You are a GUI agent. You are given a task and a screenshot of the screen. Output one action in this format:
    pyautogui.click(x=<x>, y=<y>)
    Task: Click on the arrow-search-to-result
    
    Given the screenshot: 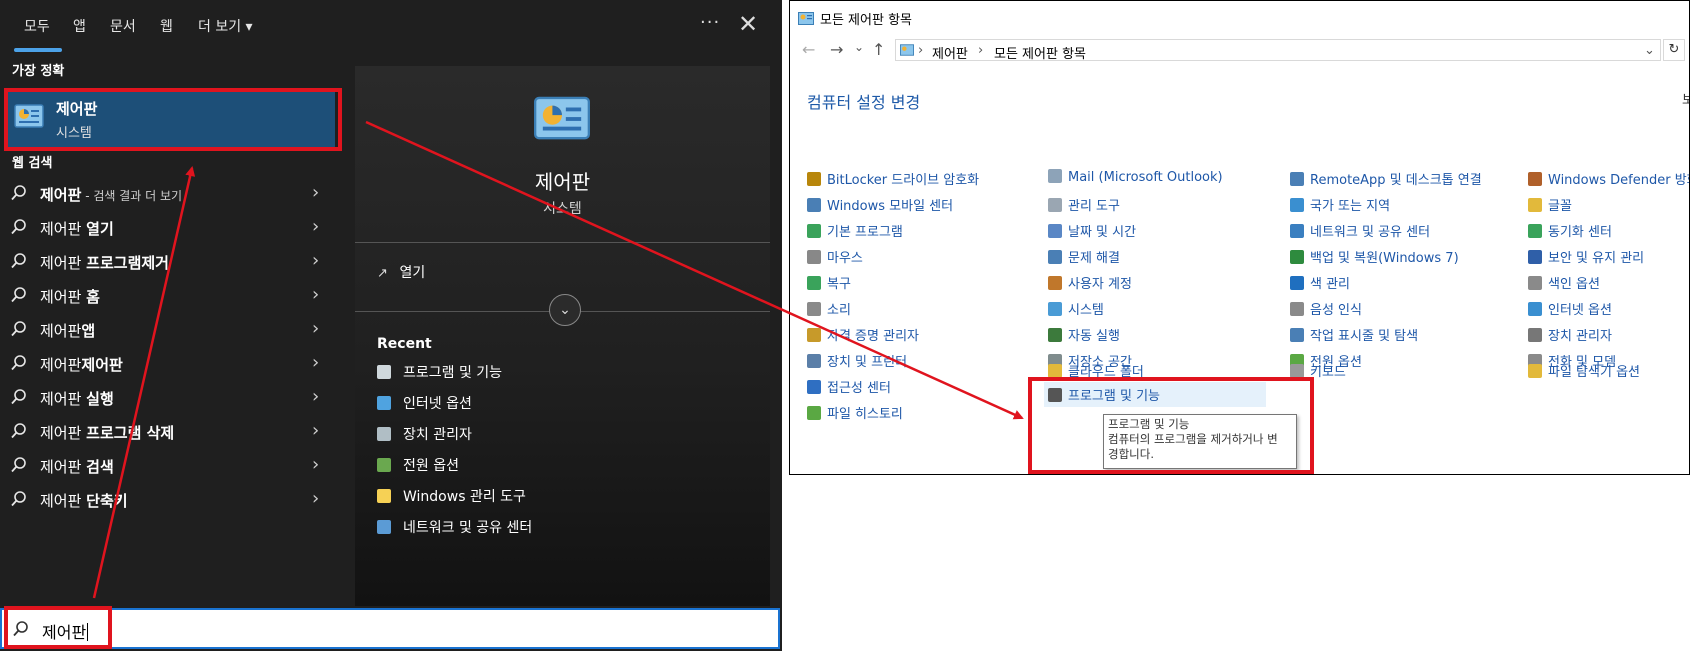 What is the action you would take?
    pyautogui.click(x=144, y=382)
    